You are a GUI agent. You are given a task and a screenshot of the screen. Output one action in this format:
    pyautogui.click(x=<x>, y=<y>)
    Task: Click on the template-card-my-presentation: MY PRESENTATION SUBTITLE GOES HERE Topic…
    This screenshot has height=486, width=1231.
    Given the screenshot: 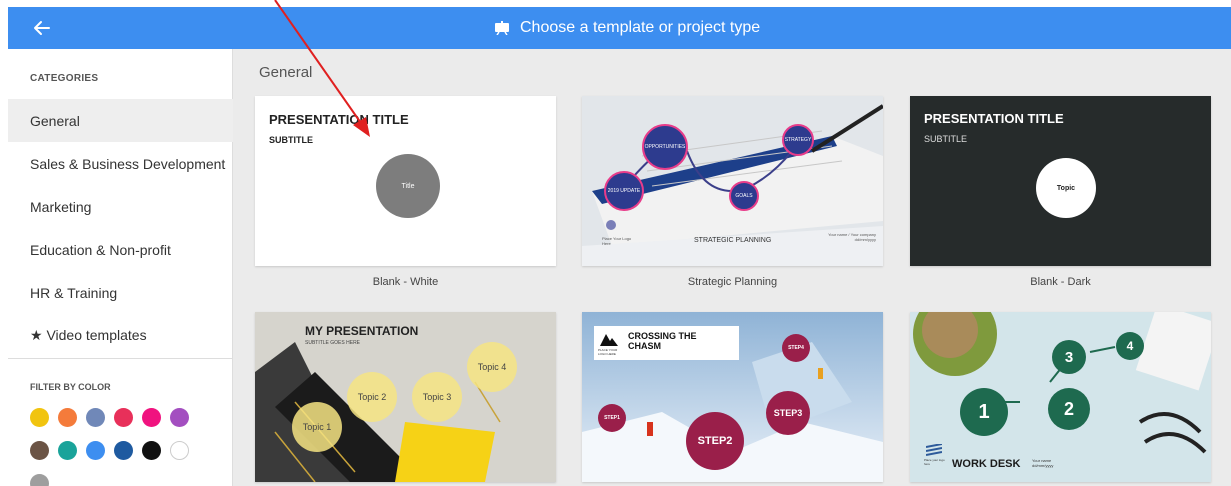 What is the action you would take?
    pyautogui.click(x=405, y=397)
    